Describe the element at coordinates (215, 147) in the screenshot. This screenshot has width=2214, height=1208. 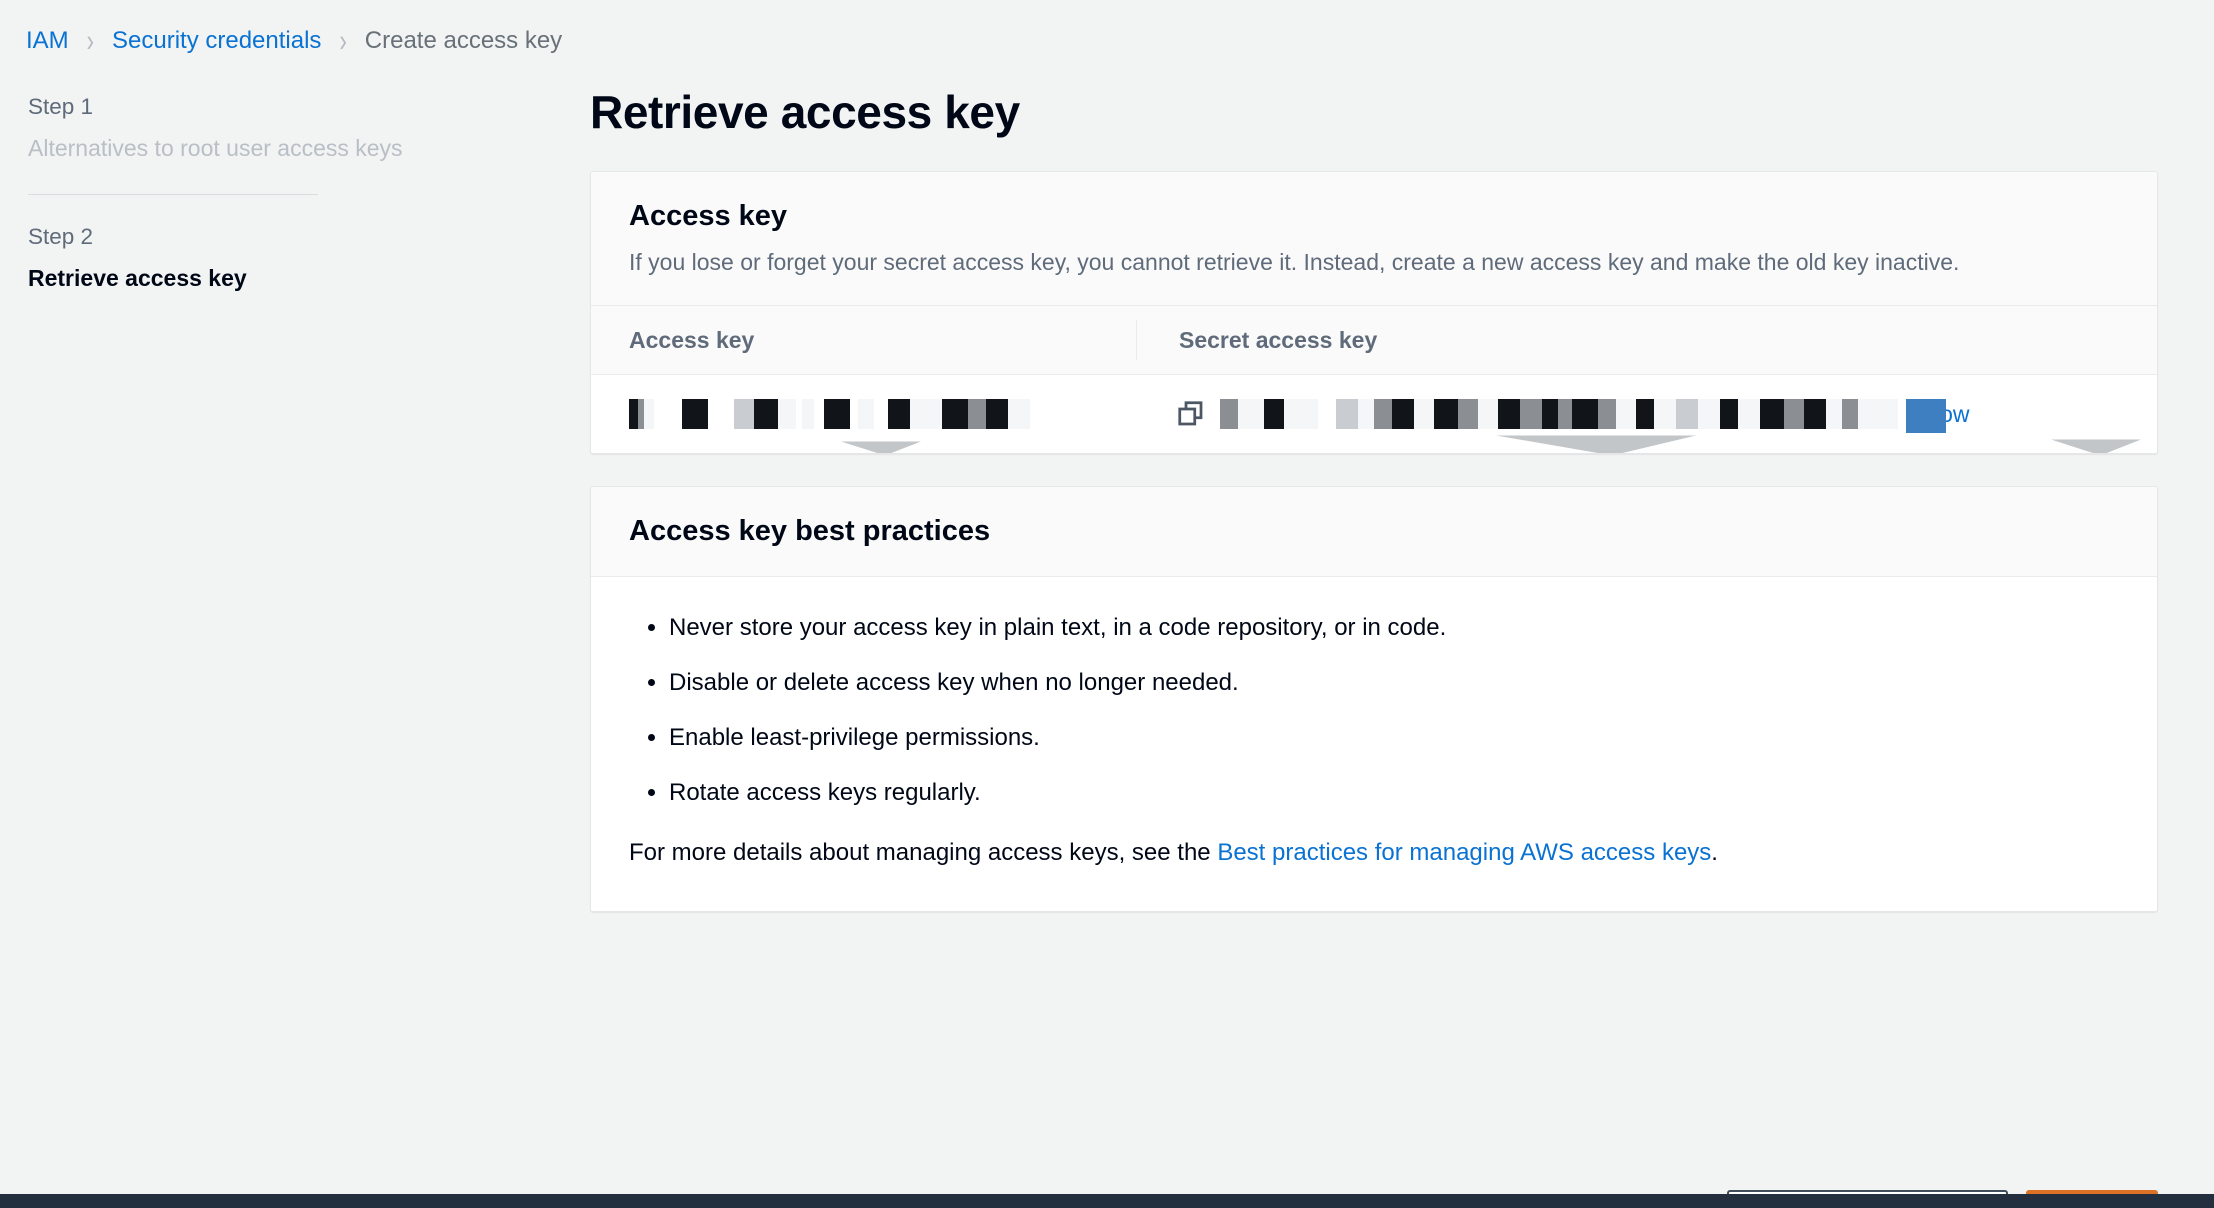
I see `wizard-step-1-title: Alternatives to root user access keys` at that location.